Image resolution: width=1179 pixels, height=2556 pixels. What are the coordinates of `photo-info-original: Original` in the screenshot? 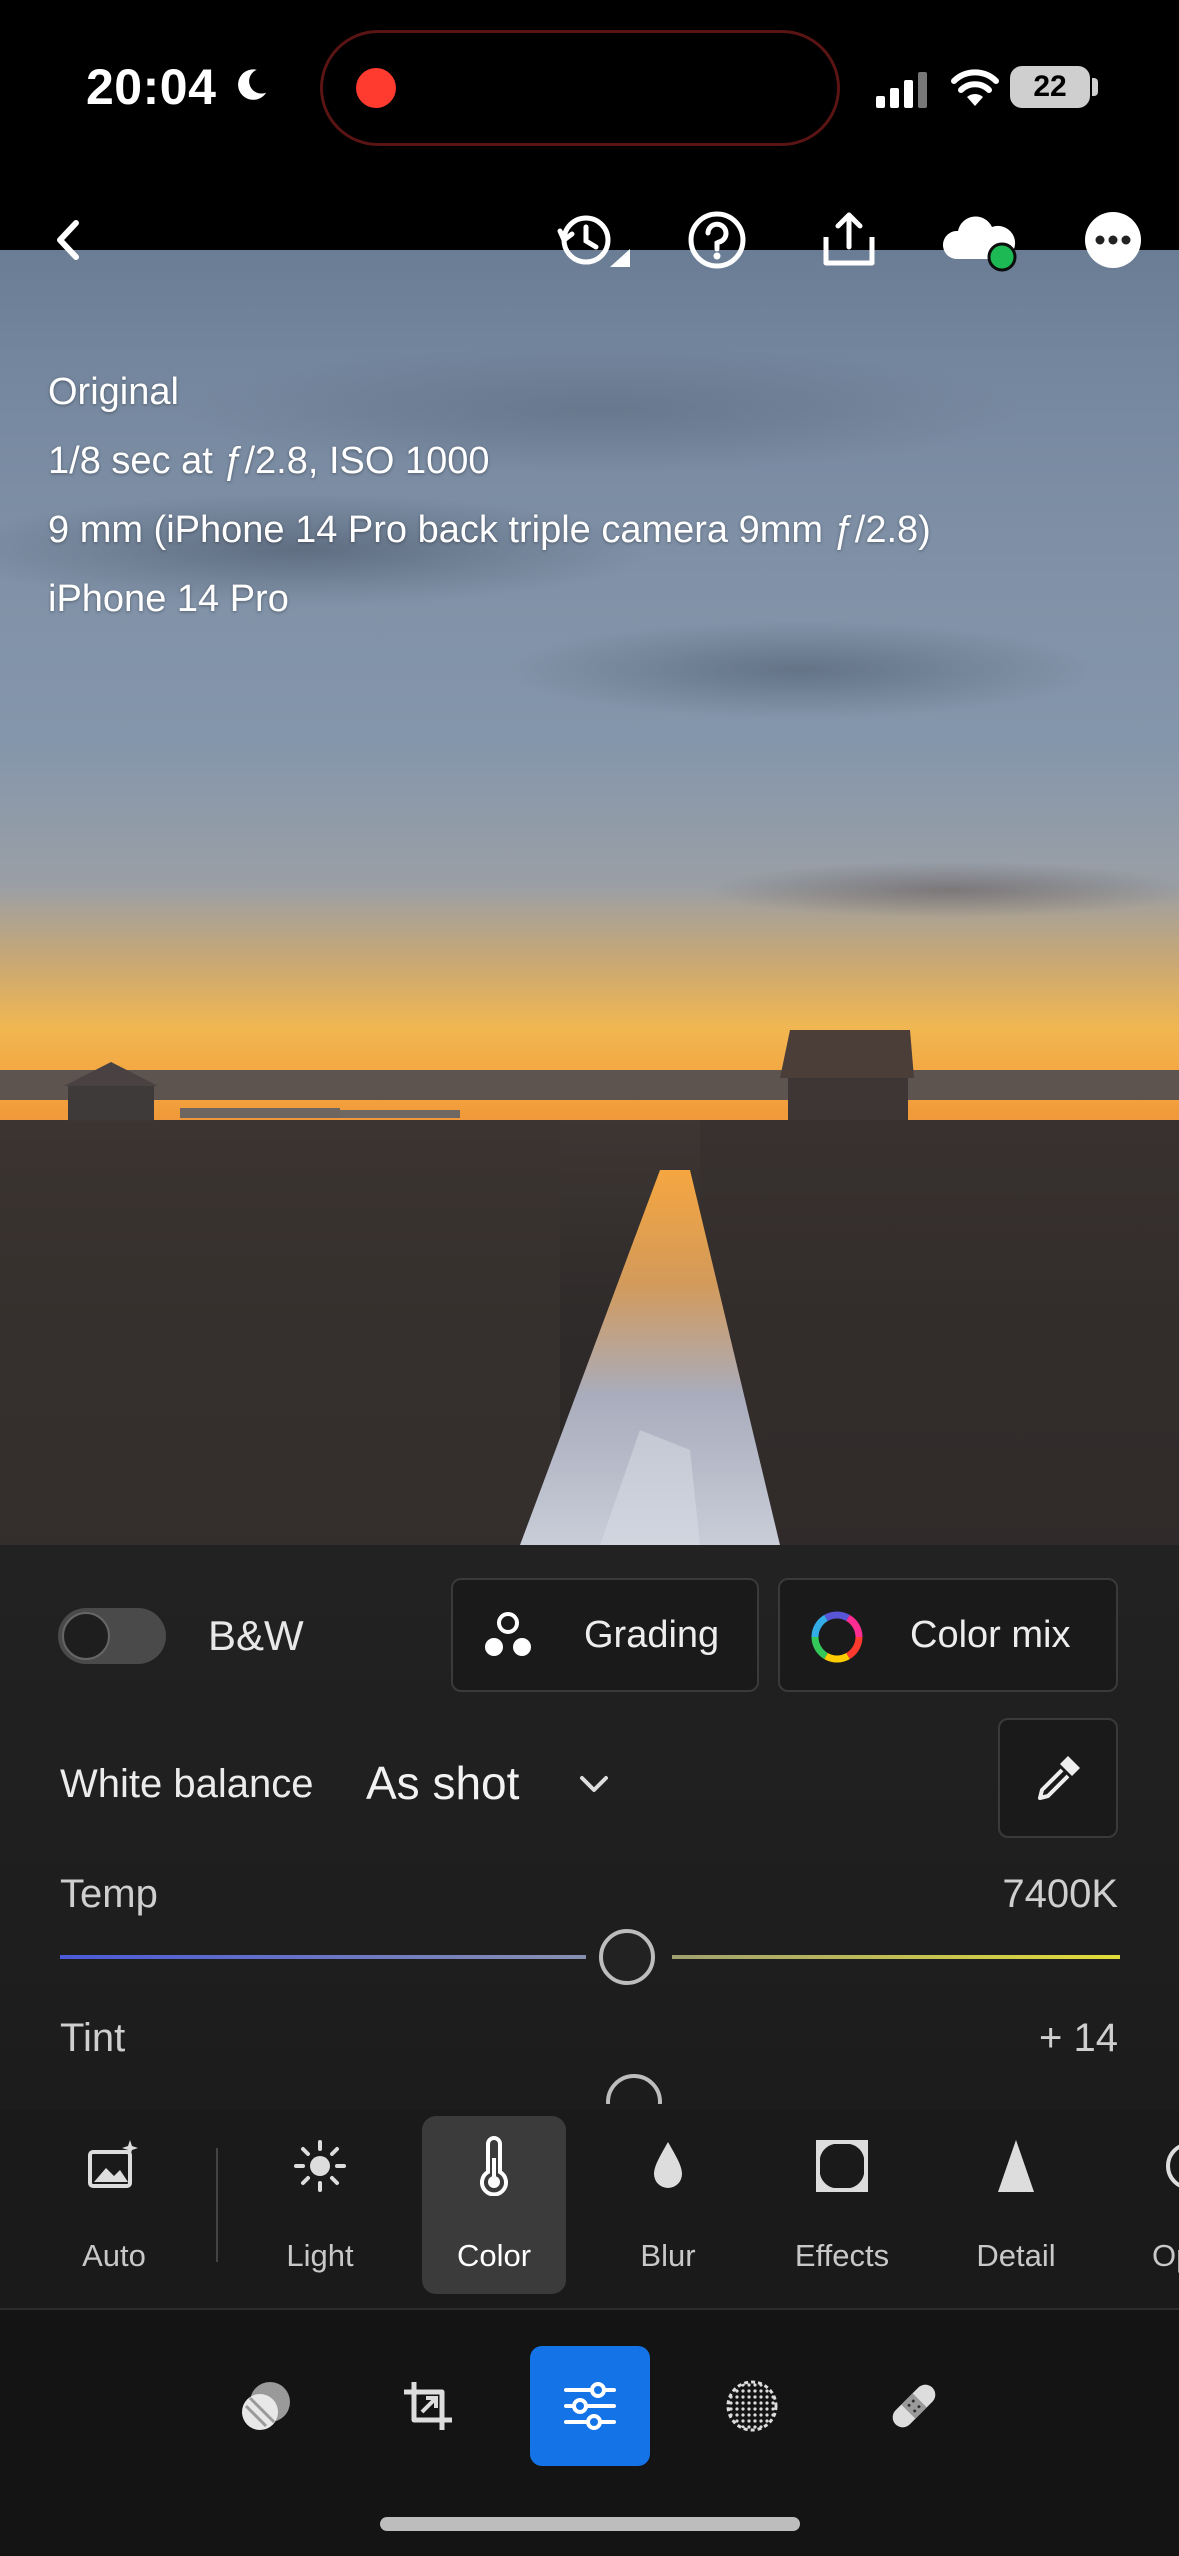 It's located at (113, 392).